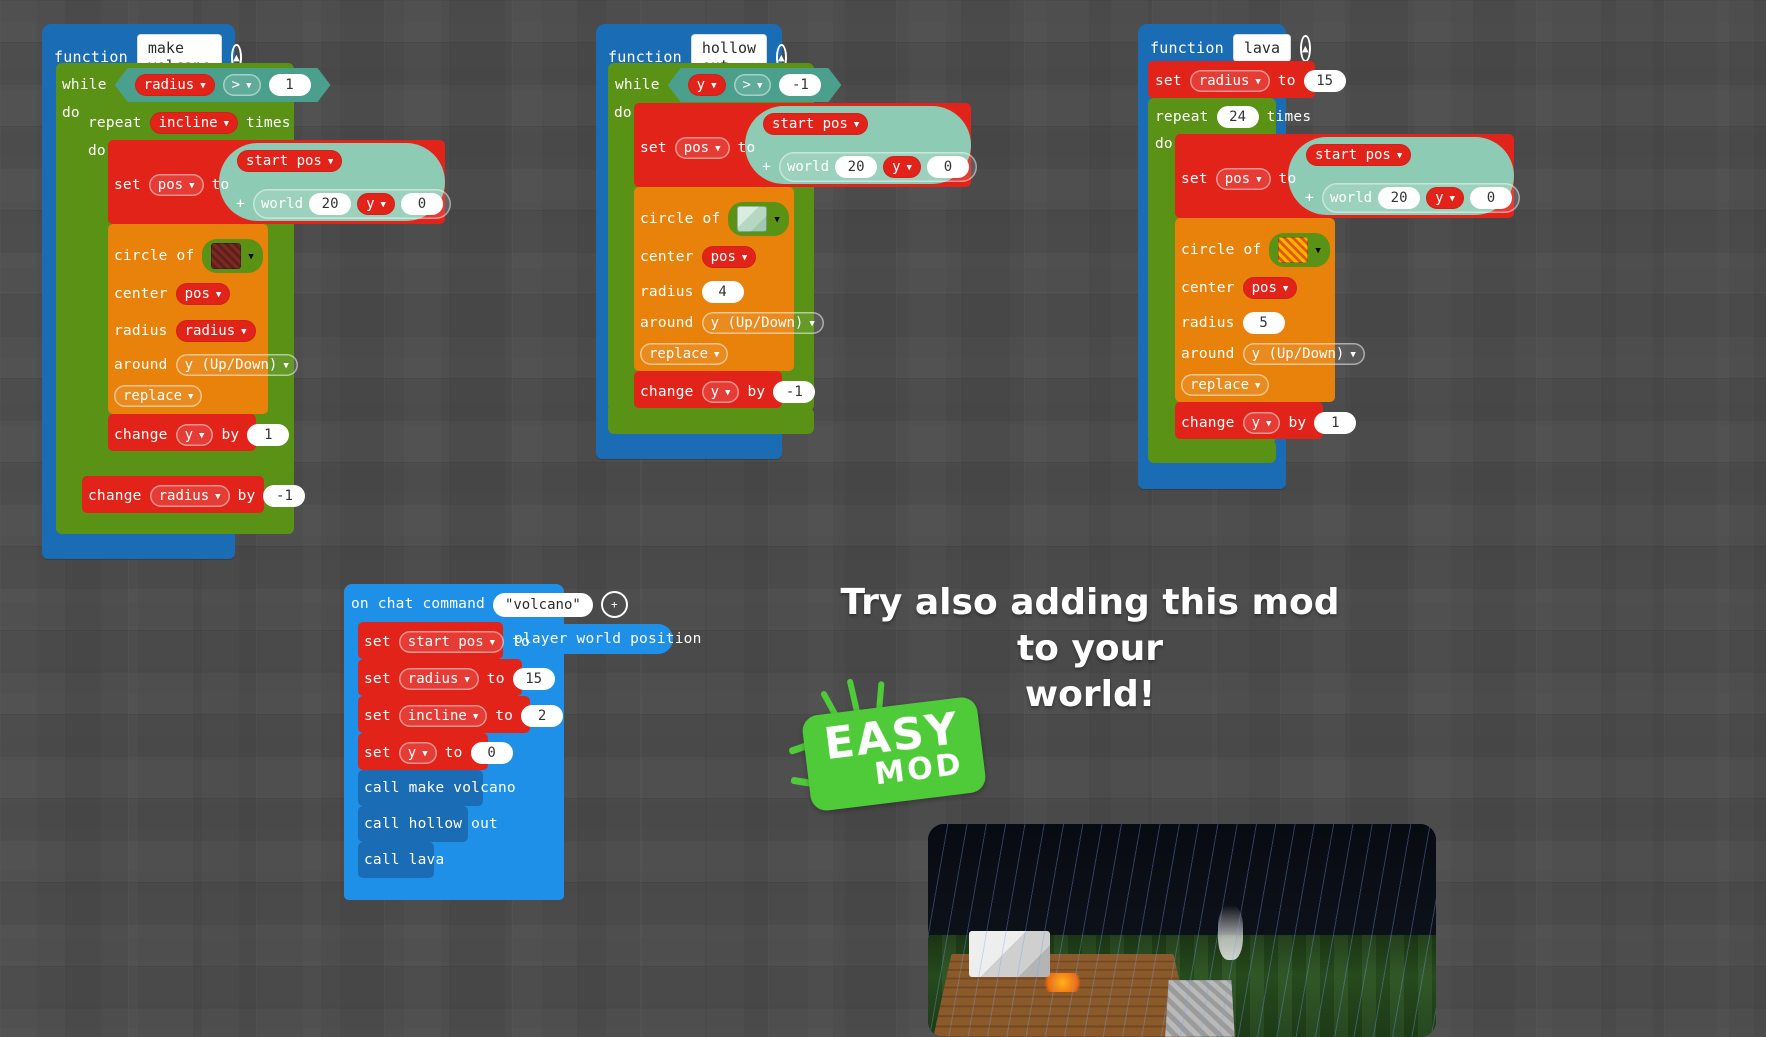 This screenshot has width=1766, height=1037. Describe the element at coordinates (755, 85) in the screenshot. I see `comparison-expression: y ▼ > ▼ -1` at that location.